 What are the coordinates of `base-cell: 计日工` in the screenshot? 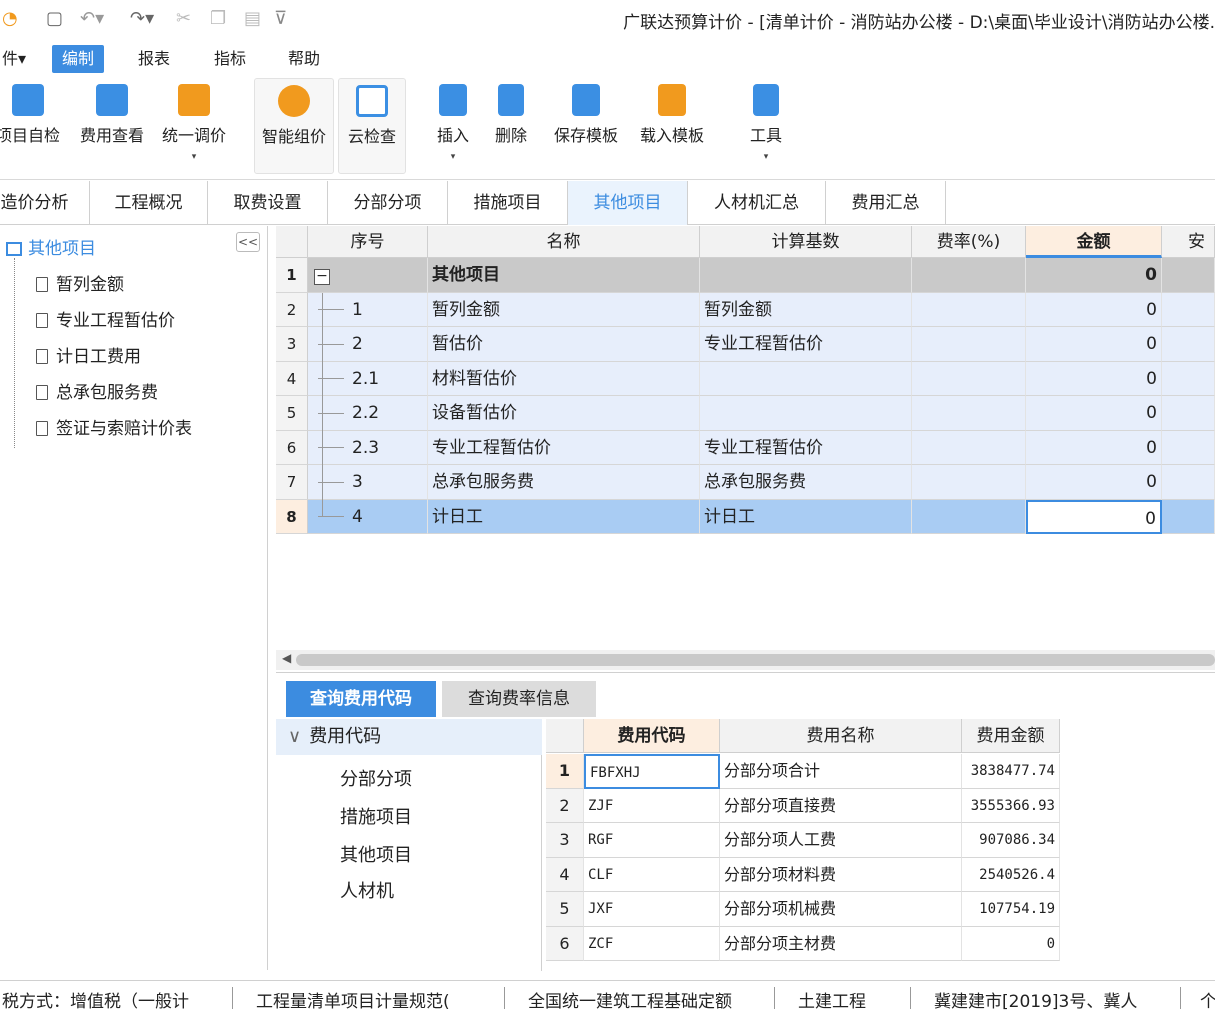 It's located at (806, 516).